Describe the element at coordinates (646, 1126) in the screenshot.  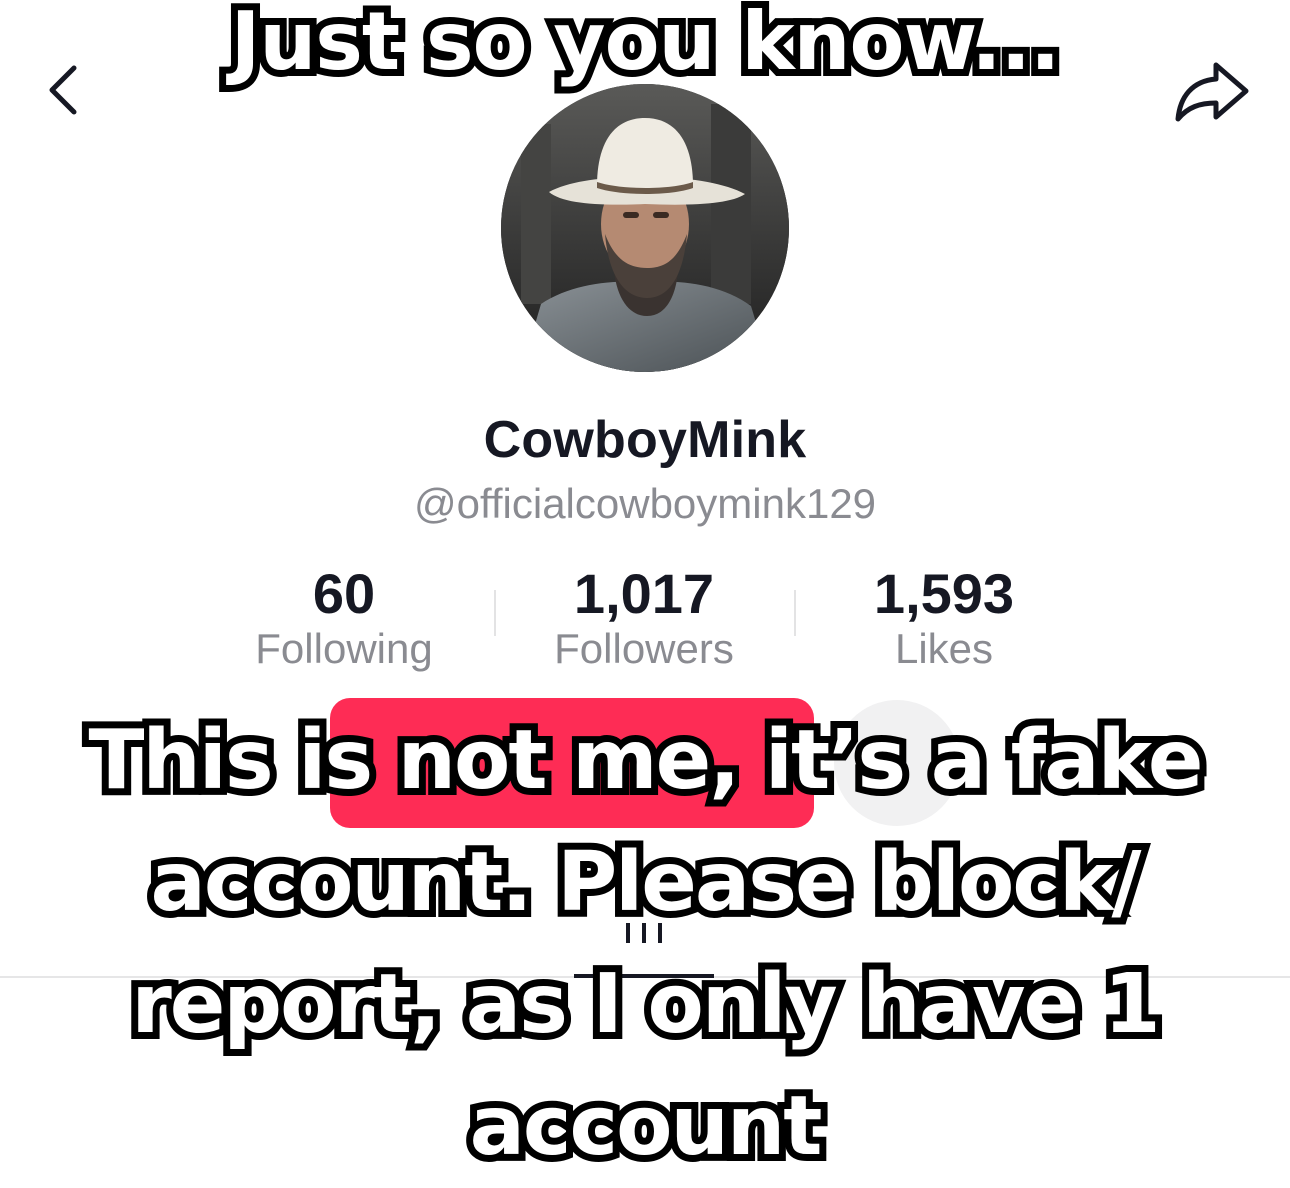
I see `caption-line: account` at that location.